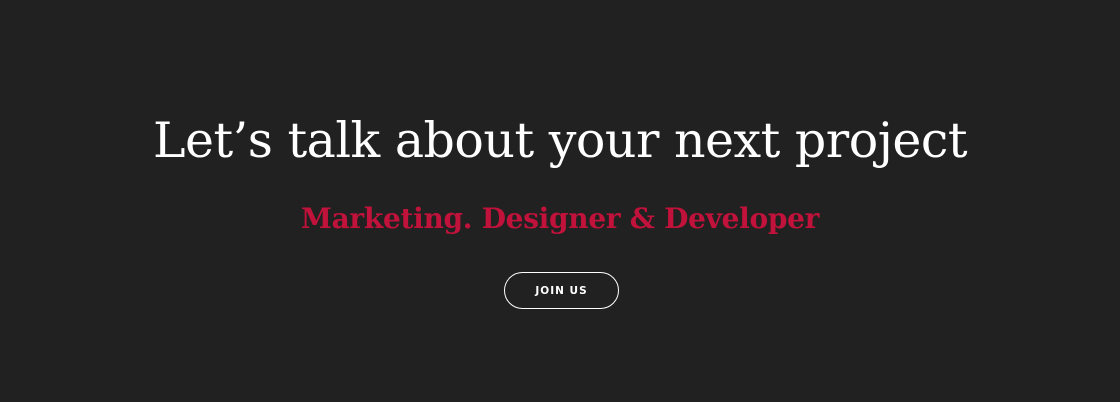  Describe the element at coordinates (560, 140) in the screenshot. I see `cta-headline: Let’s talk about your next project` at that location.